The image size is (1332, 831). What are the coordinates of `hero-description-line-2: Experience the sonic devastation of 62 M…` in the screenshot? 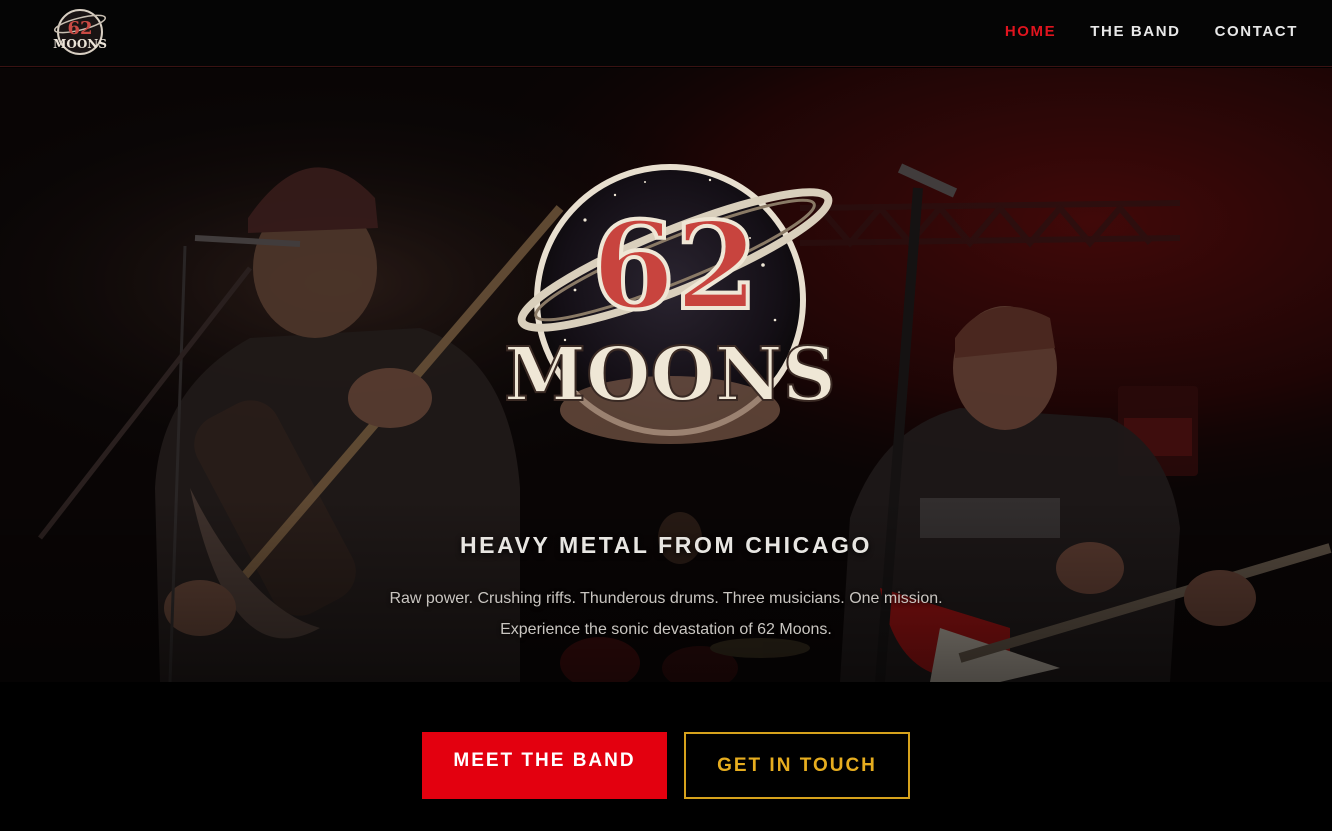 It's located at (666, 629).